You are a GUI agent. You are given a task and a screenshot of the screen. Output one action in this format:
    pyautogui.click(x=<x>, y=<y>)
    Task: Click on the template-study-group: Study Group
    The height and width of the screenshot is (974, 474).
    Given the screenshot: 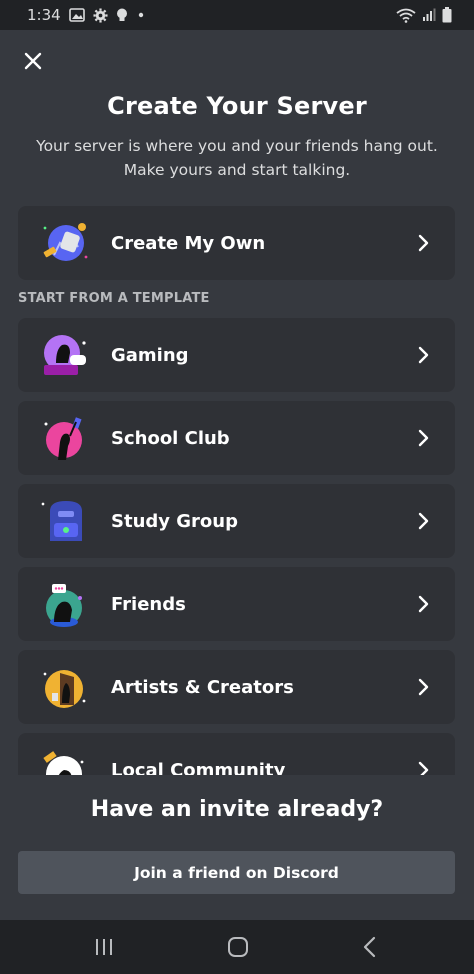 What is the action you would take?
    pyautogui.click(x=236, y=521)
    